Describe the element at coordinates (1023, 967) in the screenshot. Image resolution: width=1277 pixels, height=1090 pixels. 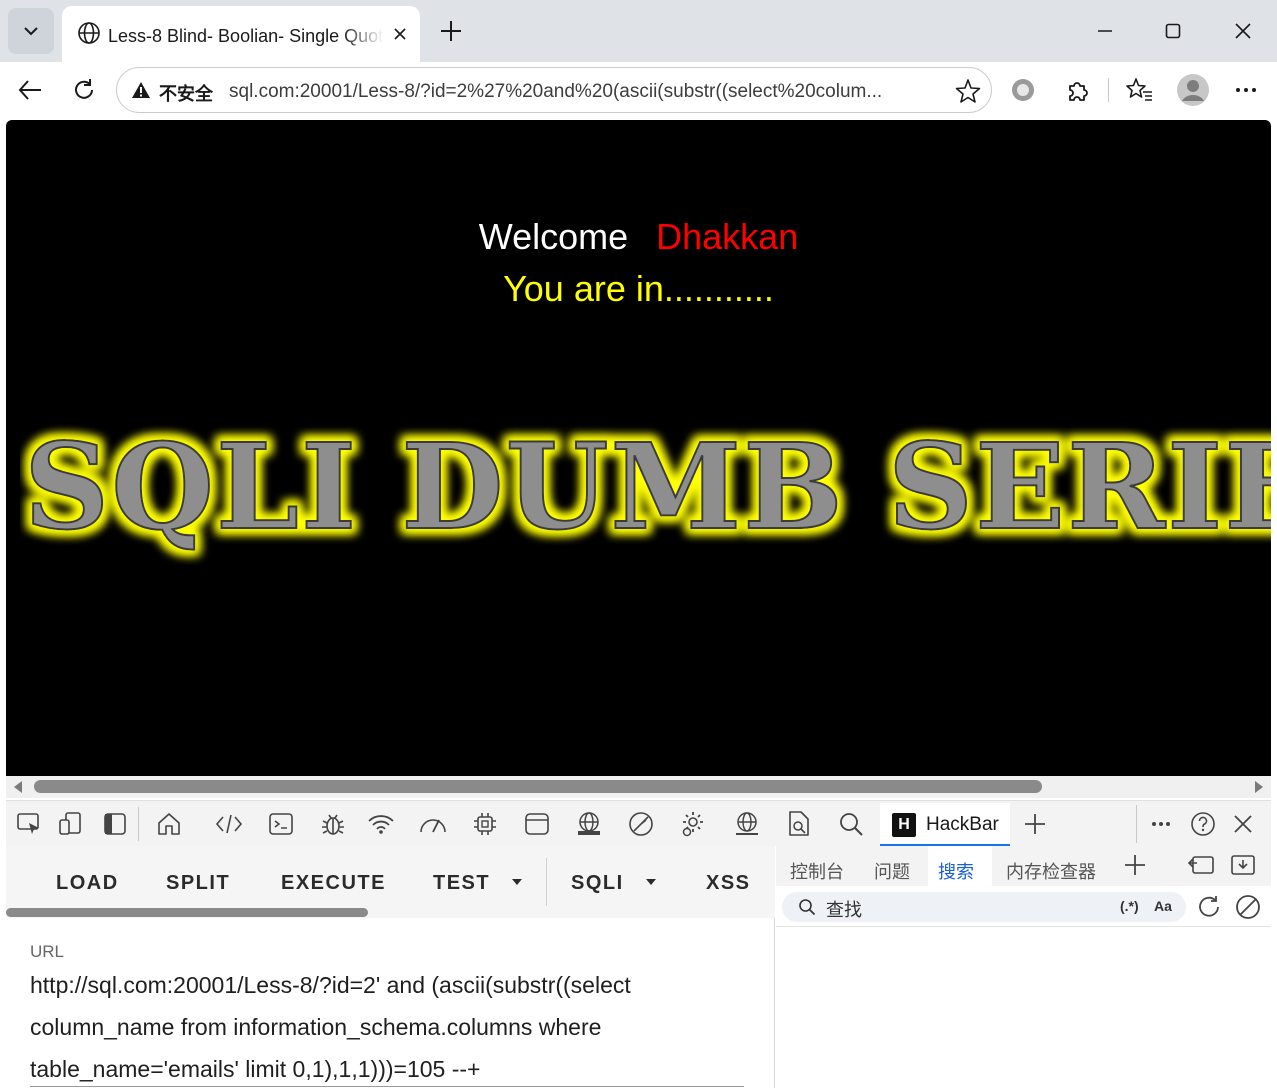
I see `devtools-drawer: 控制台 问题 搜索 内存检查器 查找 (.*) Aa` at that location.